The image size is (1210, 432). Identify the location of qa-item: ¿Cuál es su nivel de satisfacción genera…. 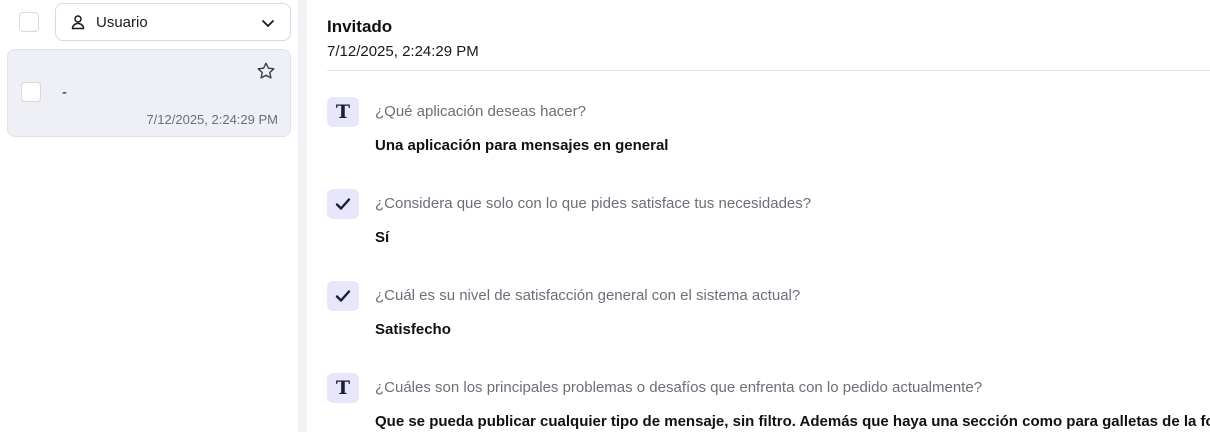
(768, 321).